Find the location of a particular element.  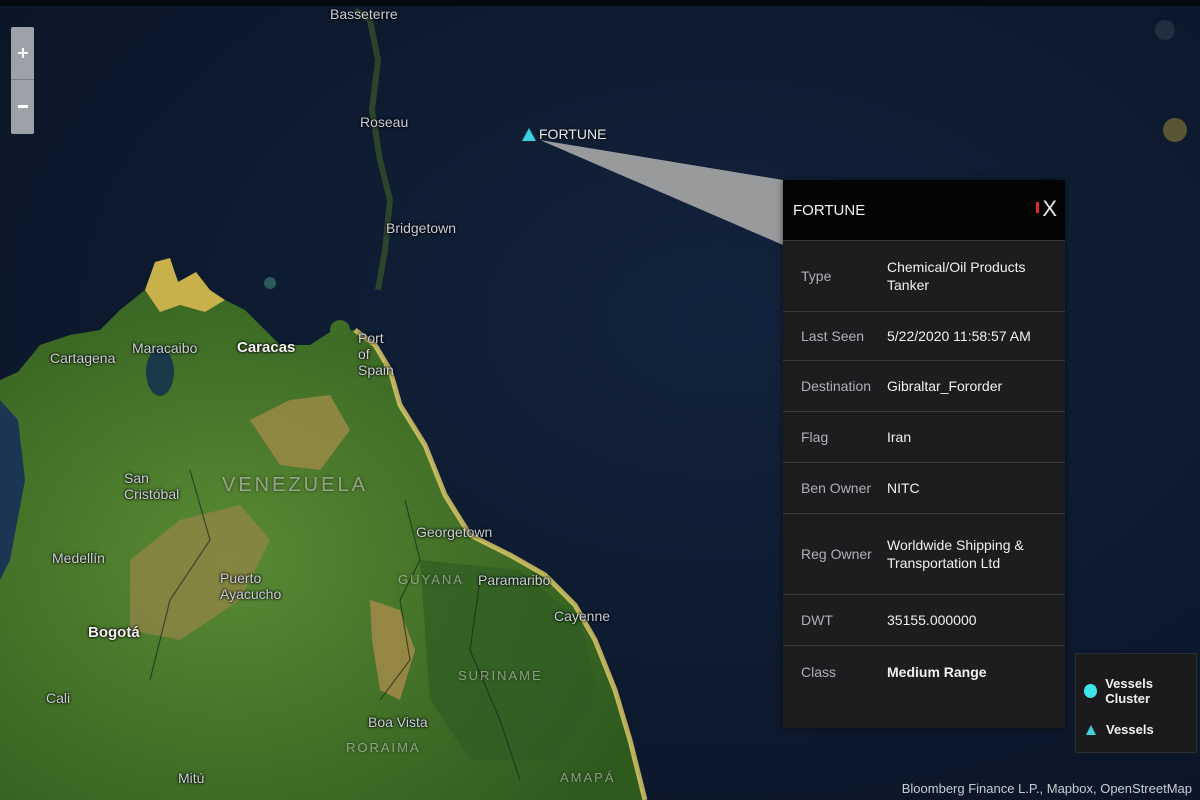

row-value: 35155.000000 is located at coordinates (932, 620).